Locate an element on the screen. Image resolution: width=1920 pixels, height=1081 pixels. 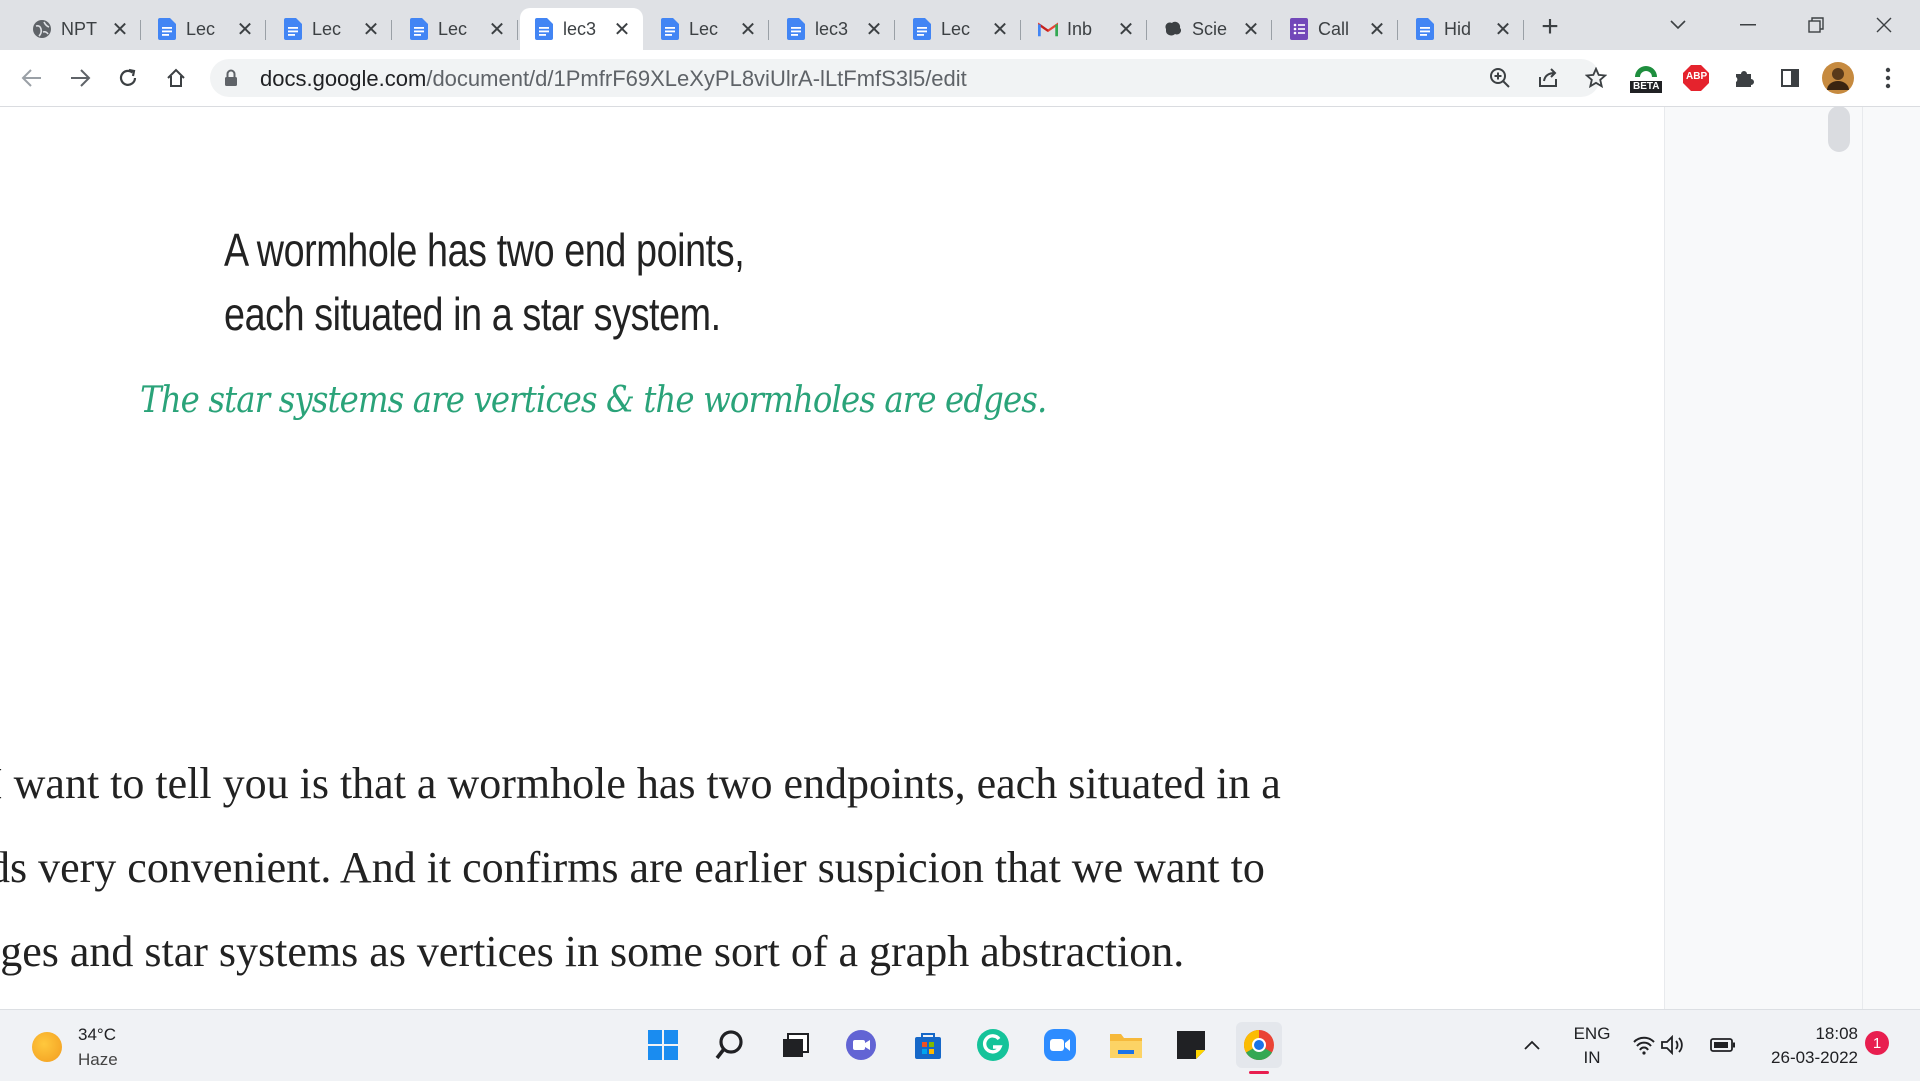
scrollbar-thumb is located at coordinates (1839, 129).